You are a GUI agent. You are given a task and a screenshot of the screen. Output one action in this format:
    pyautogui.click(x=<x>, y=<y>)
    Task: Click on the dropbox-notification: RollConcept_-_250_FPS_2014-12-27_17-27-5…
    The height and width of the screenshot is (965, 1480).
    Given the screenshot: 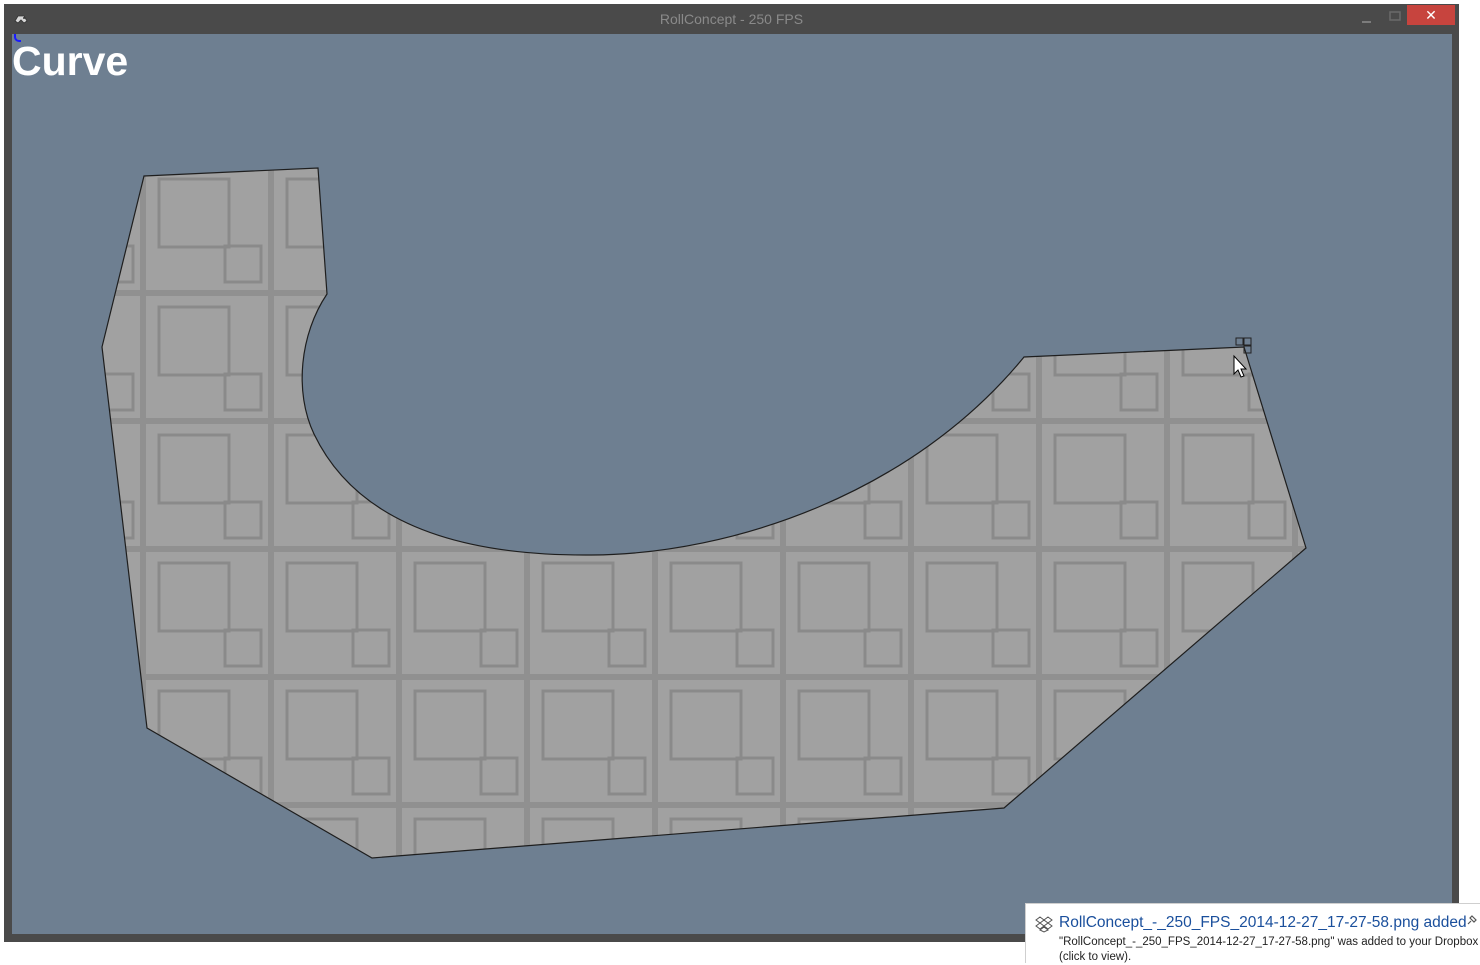 What is the action you would take?
    pyautogui.click(x=1252, y=933)
    